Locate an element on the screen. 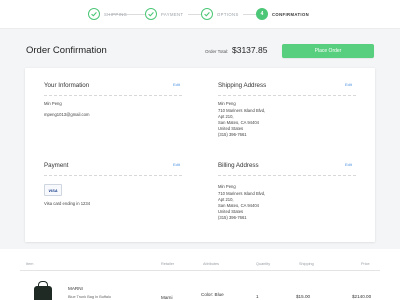  product-brand: MARNI is located at coordinates (75, 288).